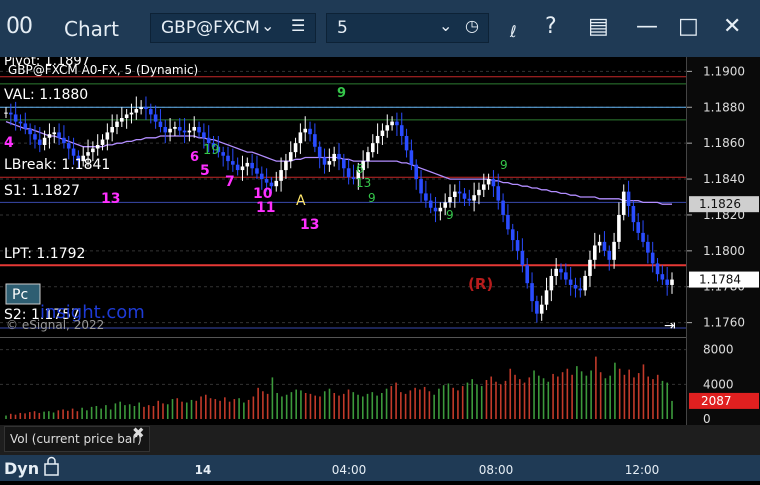 The width and height of the screenshot is (760, 485). I want to click on symbol-value: GBP@FXCM, so click(210, 28).